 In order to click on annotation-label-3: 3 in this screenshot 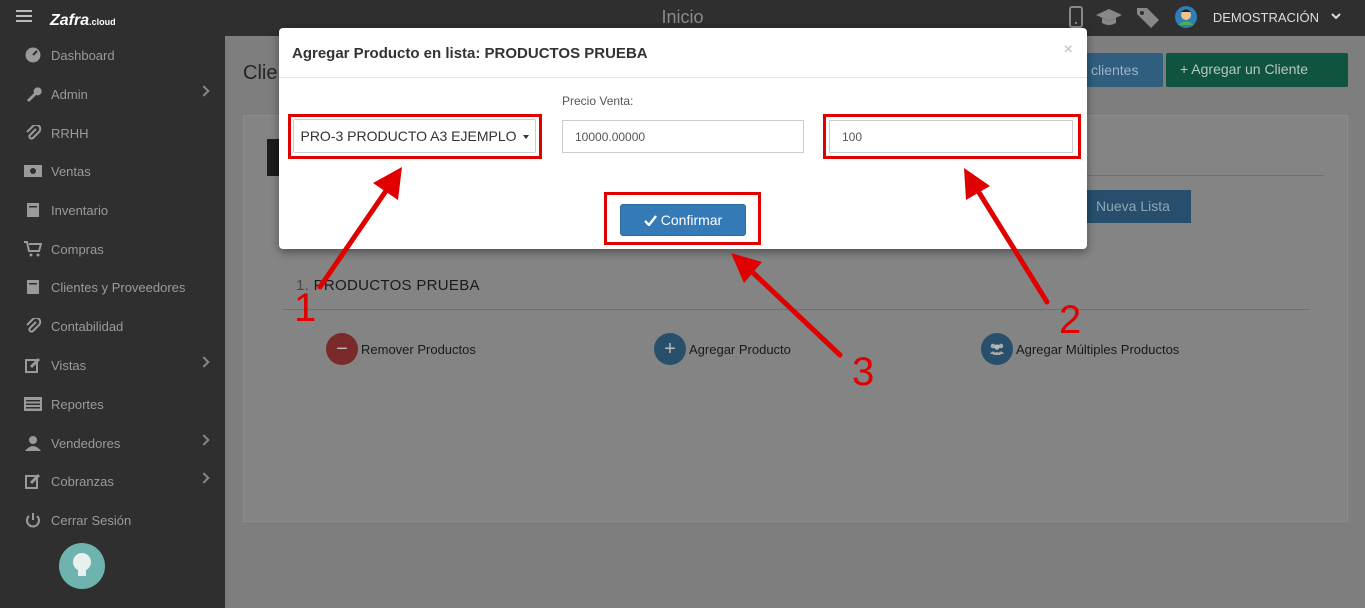, I will do `click(863, 372)`.